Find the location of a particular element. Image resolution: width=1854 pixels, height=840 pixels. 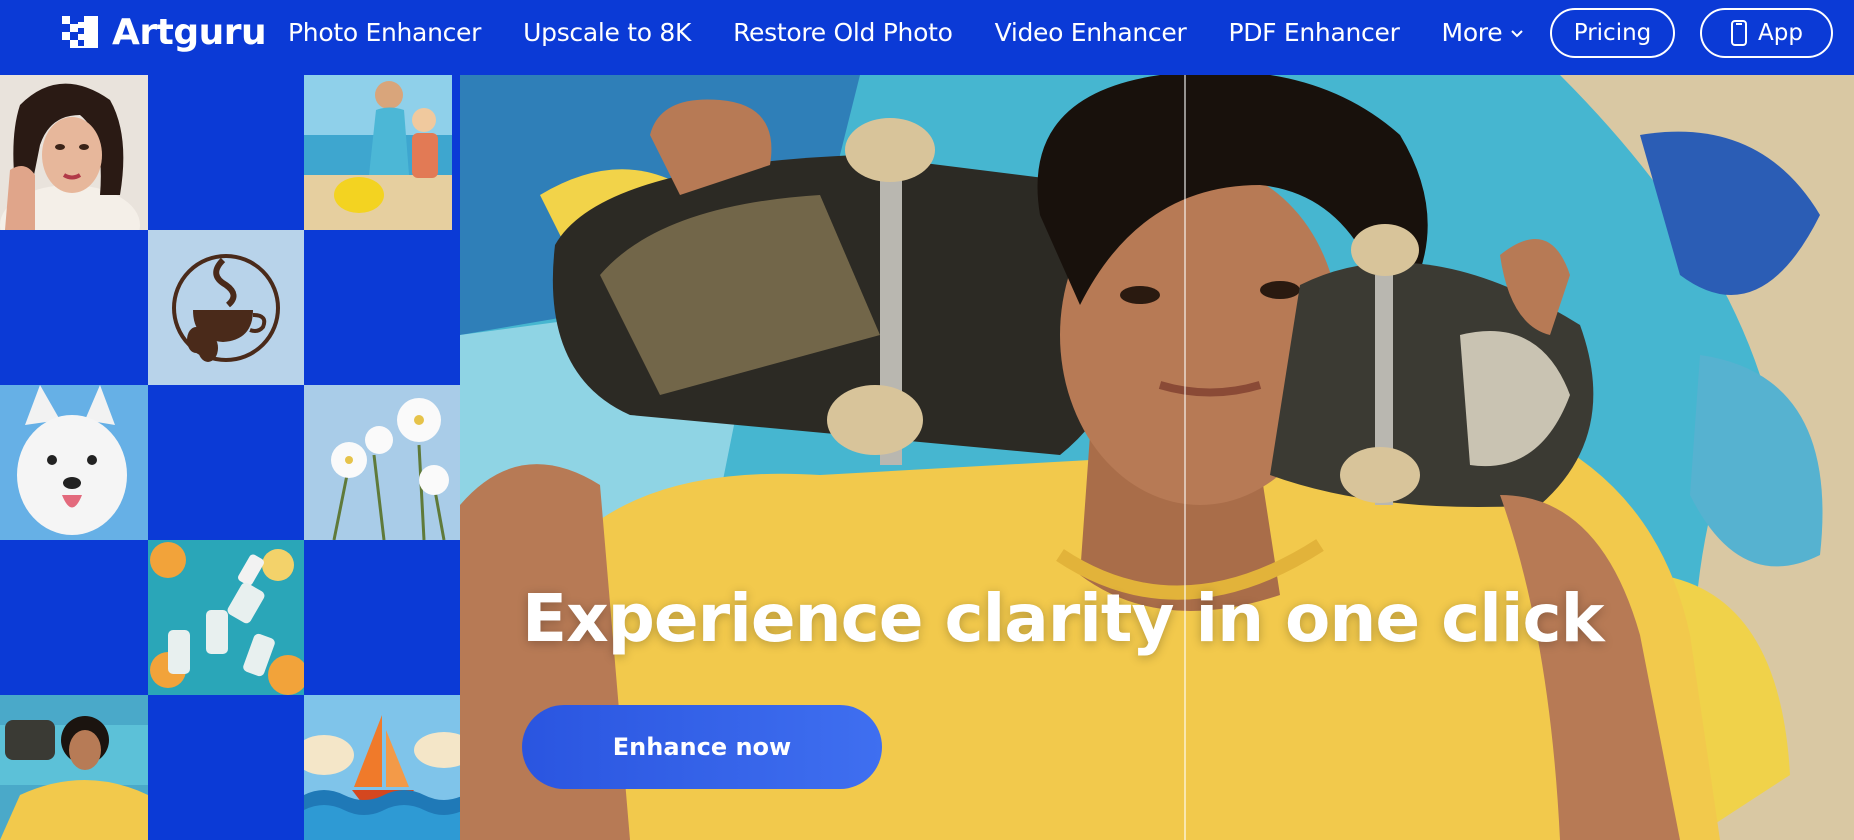

sample-skater-thumb is located at coordinates (74, 767).